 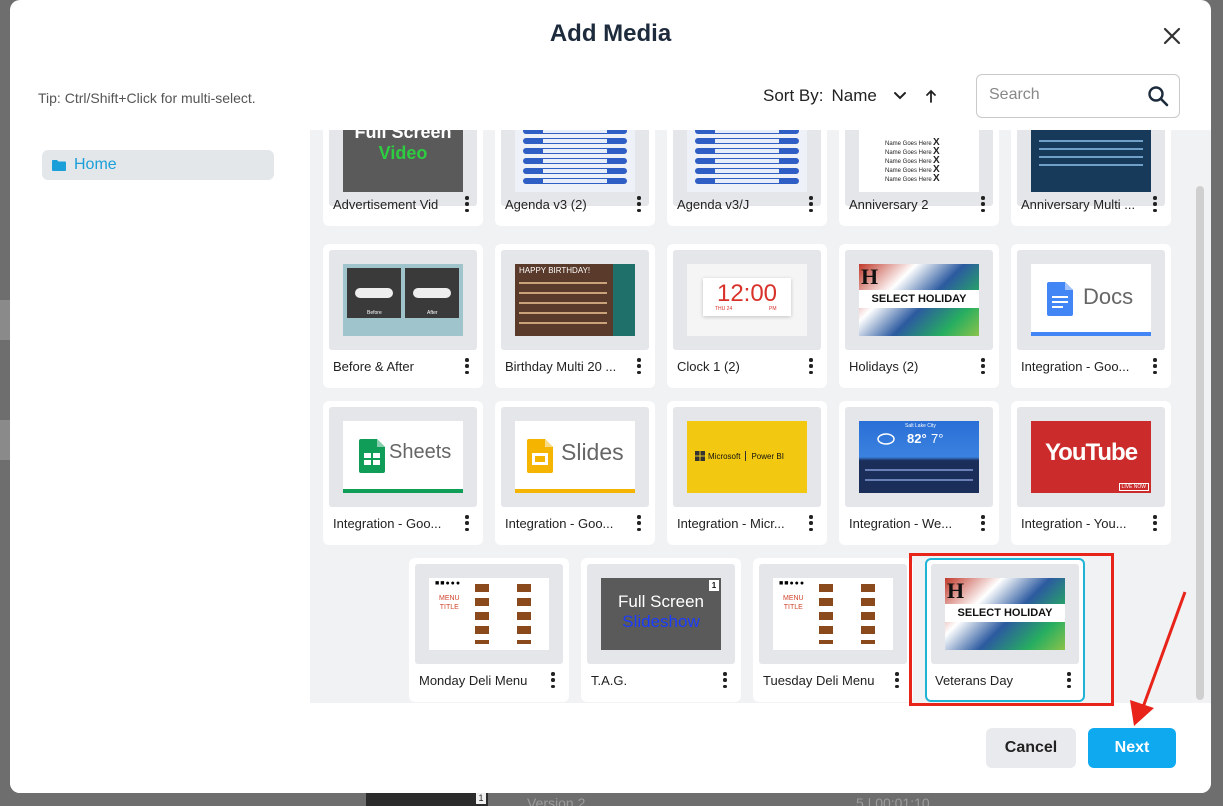 I want to click on thumbnail: Slides, so click(x=575, y=457).